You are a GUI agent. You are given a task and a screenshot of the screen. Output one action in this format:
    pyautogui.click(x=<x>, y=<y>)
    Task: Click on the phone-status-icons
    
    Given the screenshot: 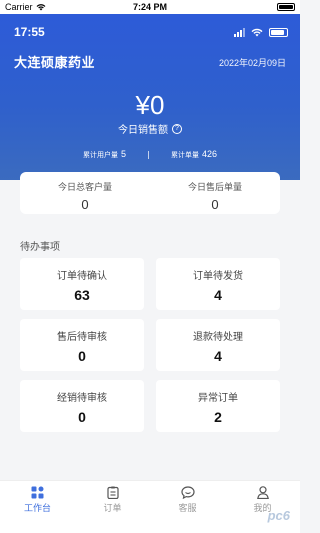 What is the action you would take?
    pyautogui.click(x=261, y=32)
    